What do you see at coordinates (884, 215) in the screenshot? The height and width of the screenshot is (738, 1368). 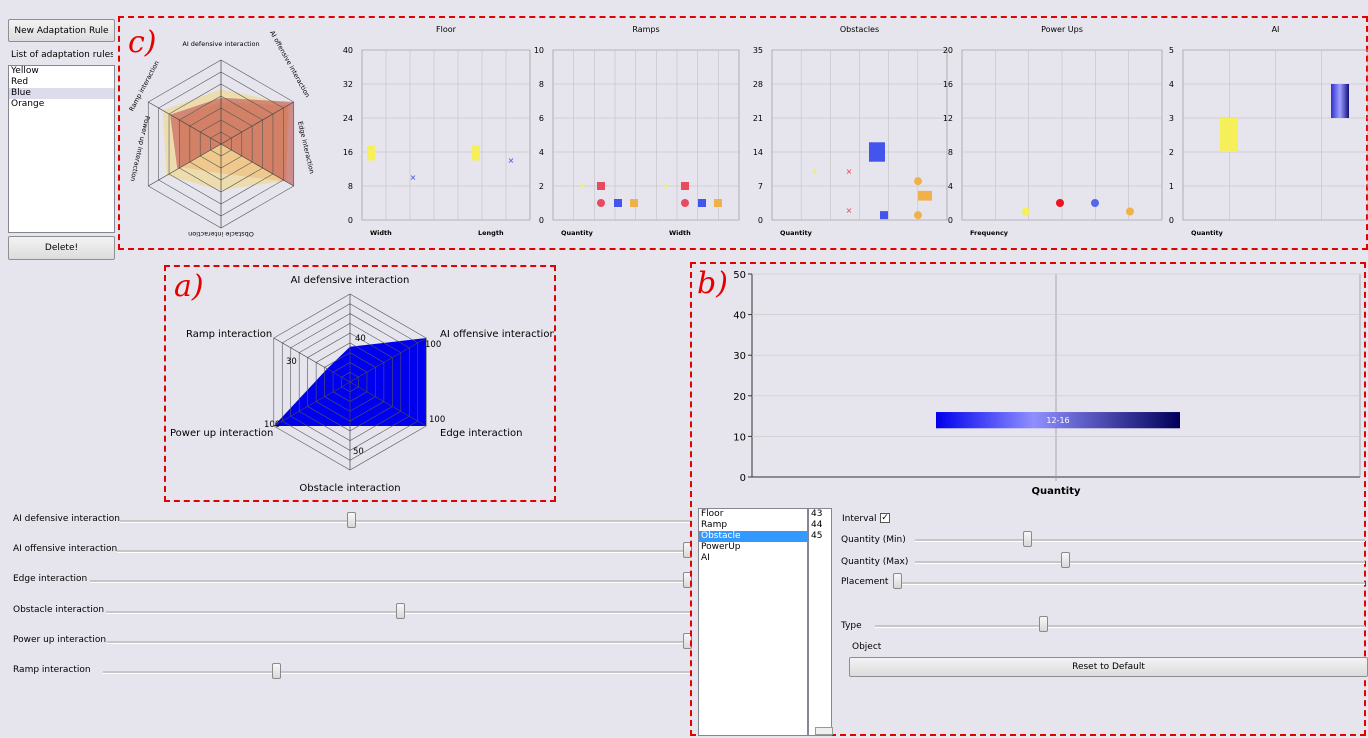 I see `point-mark-blue` at bounding box center [884, 215].